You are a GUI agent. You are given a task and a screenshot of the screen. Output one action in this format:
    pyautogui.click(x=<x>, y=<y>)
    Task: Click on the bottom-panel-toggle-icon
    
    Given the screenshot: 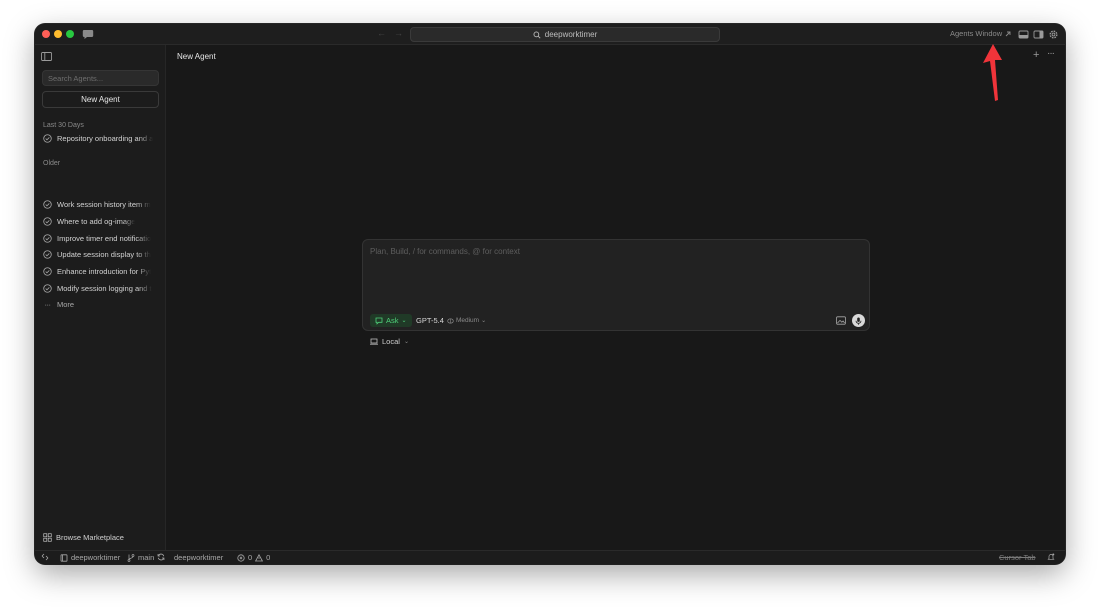 What is the action you would take?
    pyautogui.click(x=1023, y=34)
    